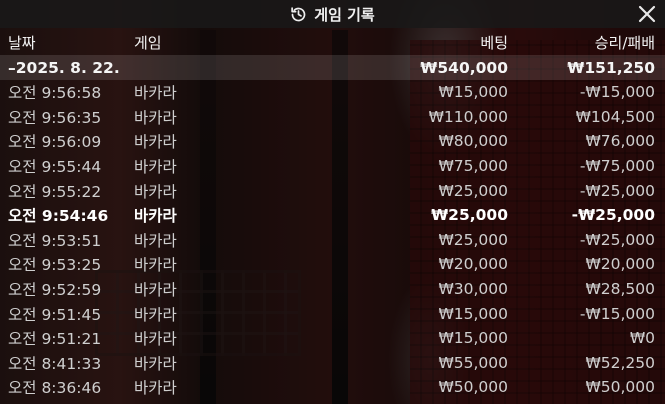 This screenshot has width=665, height=404. What do you see at coordinates (620, 141) in the screenshot?
I see `row-result: ₩76,000` at bounding box center [620, 141].